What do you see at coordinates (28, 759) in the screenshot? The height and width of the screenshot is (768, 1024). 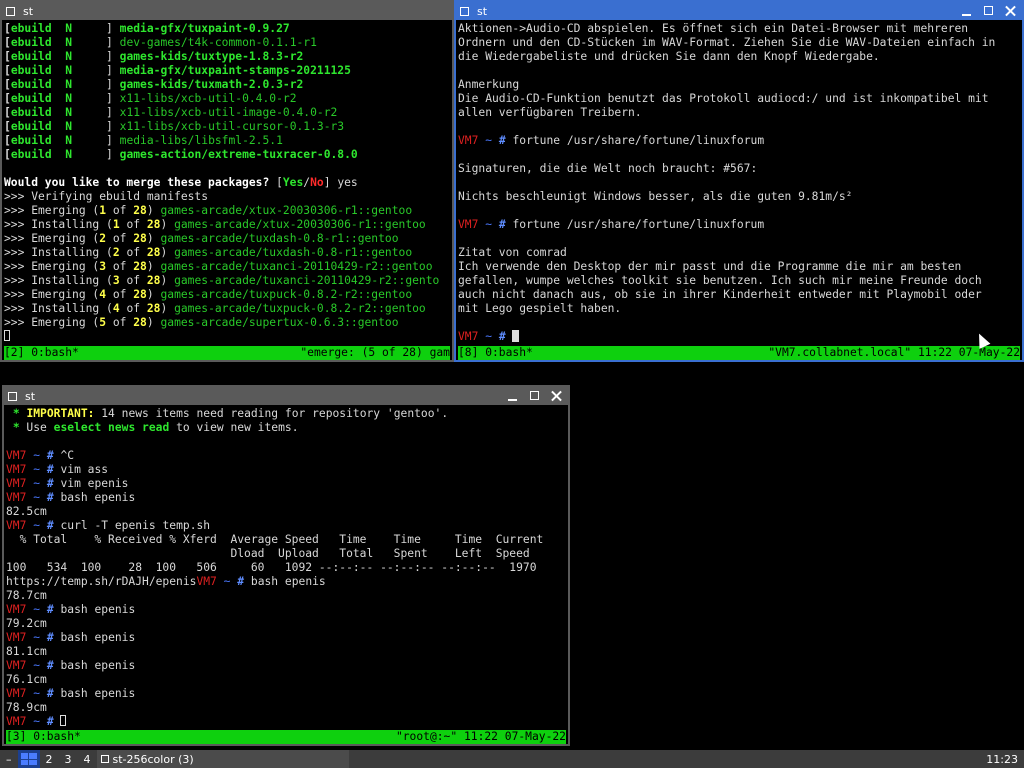 I see `workspace-1-pager-icon` at bounding box center [28, 759].